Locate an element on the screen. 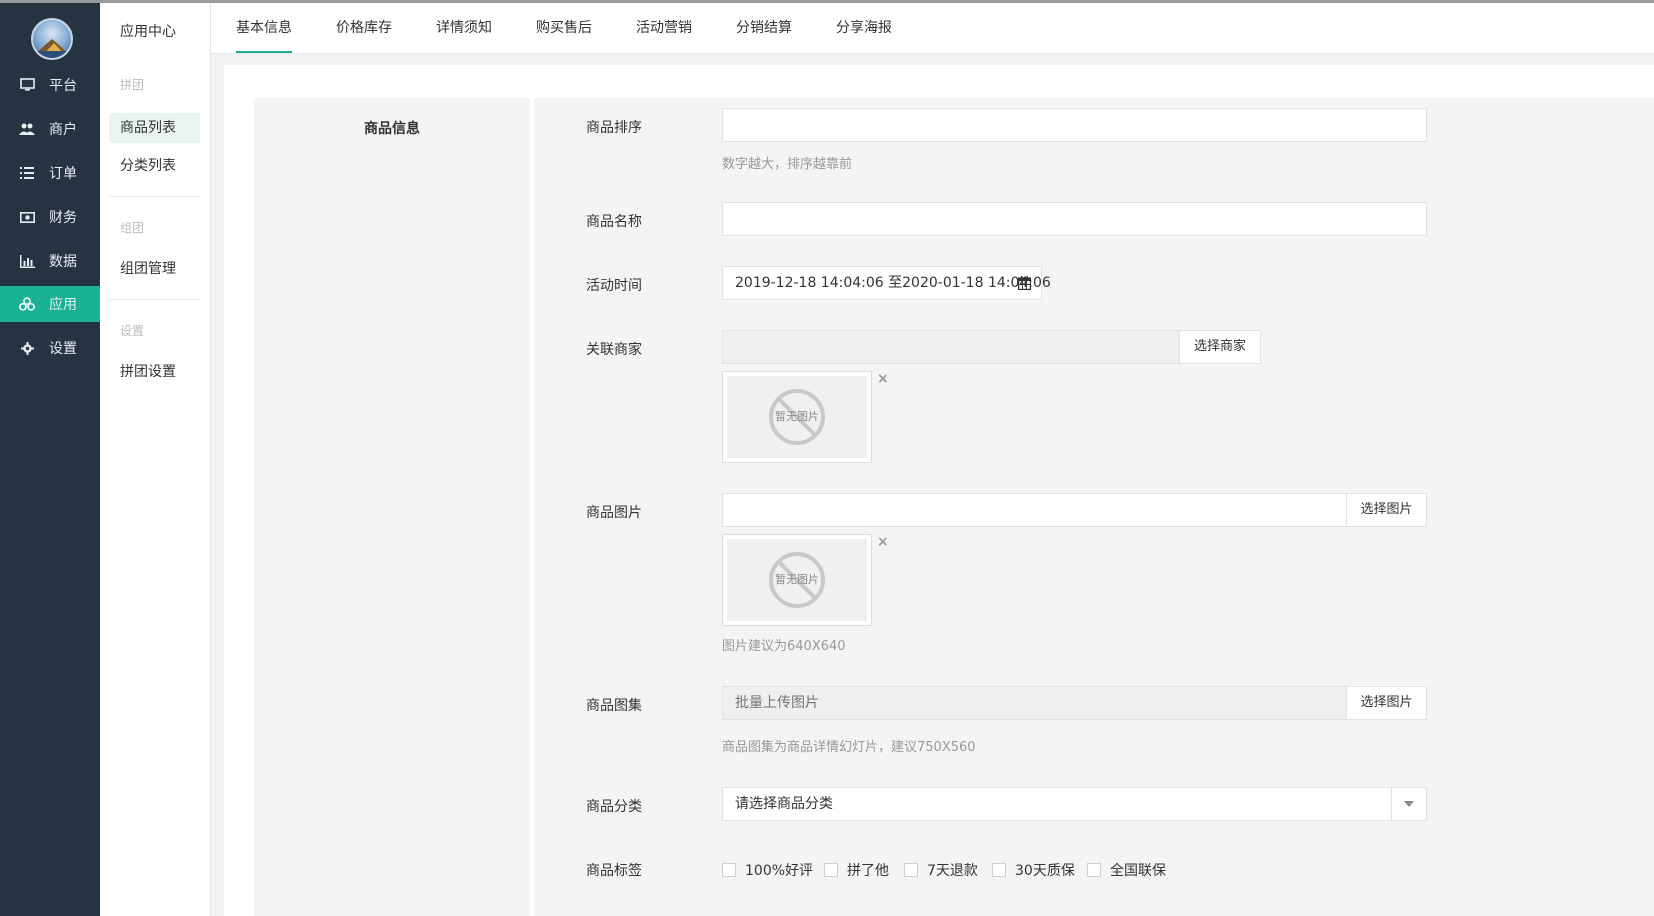 The image size is (1654, 916). gallery-field is located at coordinates (1034, 703).